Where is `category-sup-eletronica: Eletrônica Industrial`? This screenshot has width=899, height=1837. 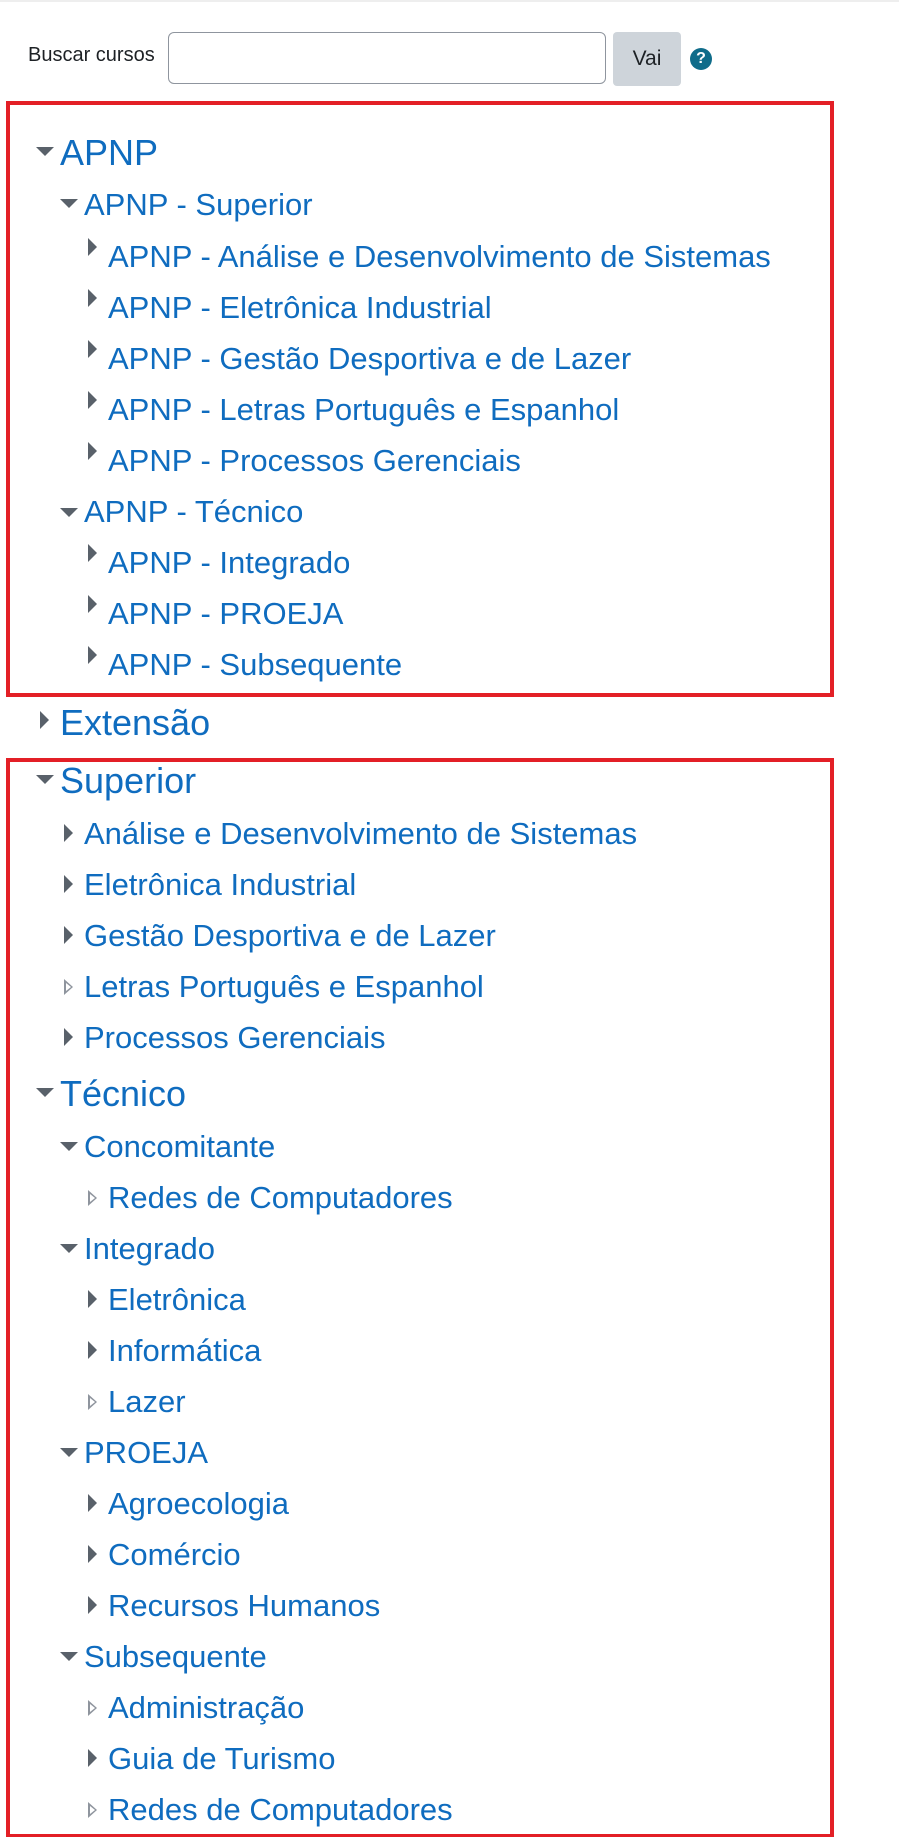 category-sup-eletronica: Eletrônica Industrial is located at coordinates (220, 884).